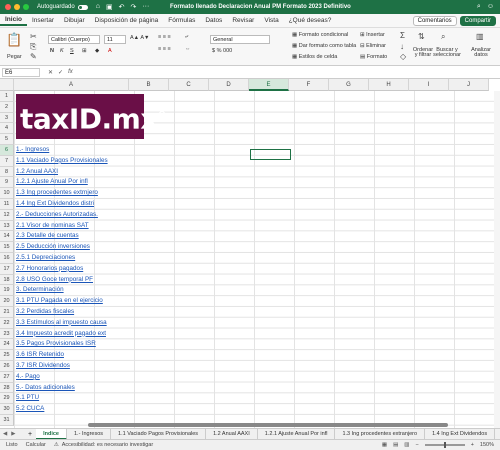 The image size is (500, 450). What do you see at coordinates (45, 312) in the screenshot?
I see `index-link: 3.2 Perdidas fiscales` at bounding box center [45, 312].